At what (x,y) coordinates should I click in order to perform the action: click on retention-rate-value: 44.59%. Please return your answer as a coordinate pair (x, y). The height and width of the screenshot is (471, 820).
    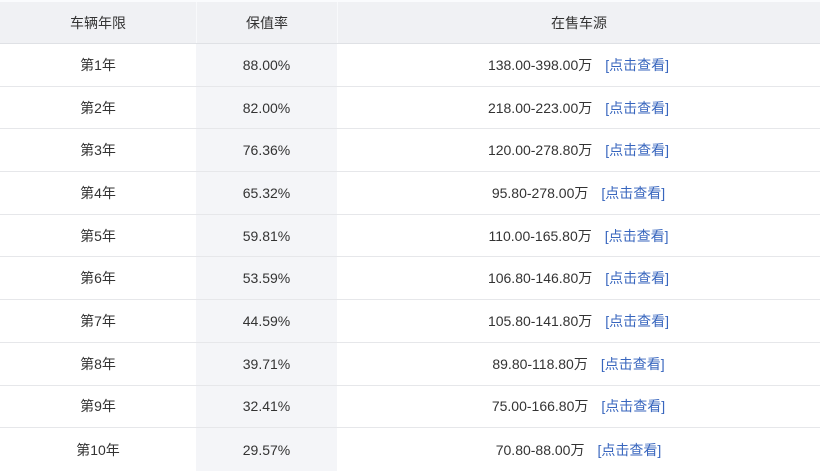
    Looking at the image, I should click on (266, 320).